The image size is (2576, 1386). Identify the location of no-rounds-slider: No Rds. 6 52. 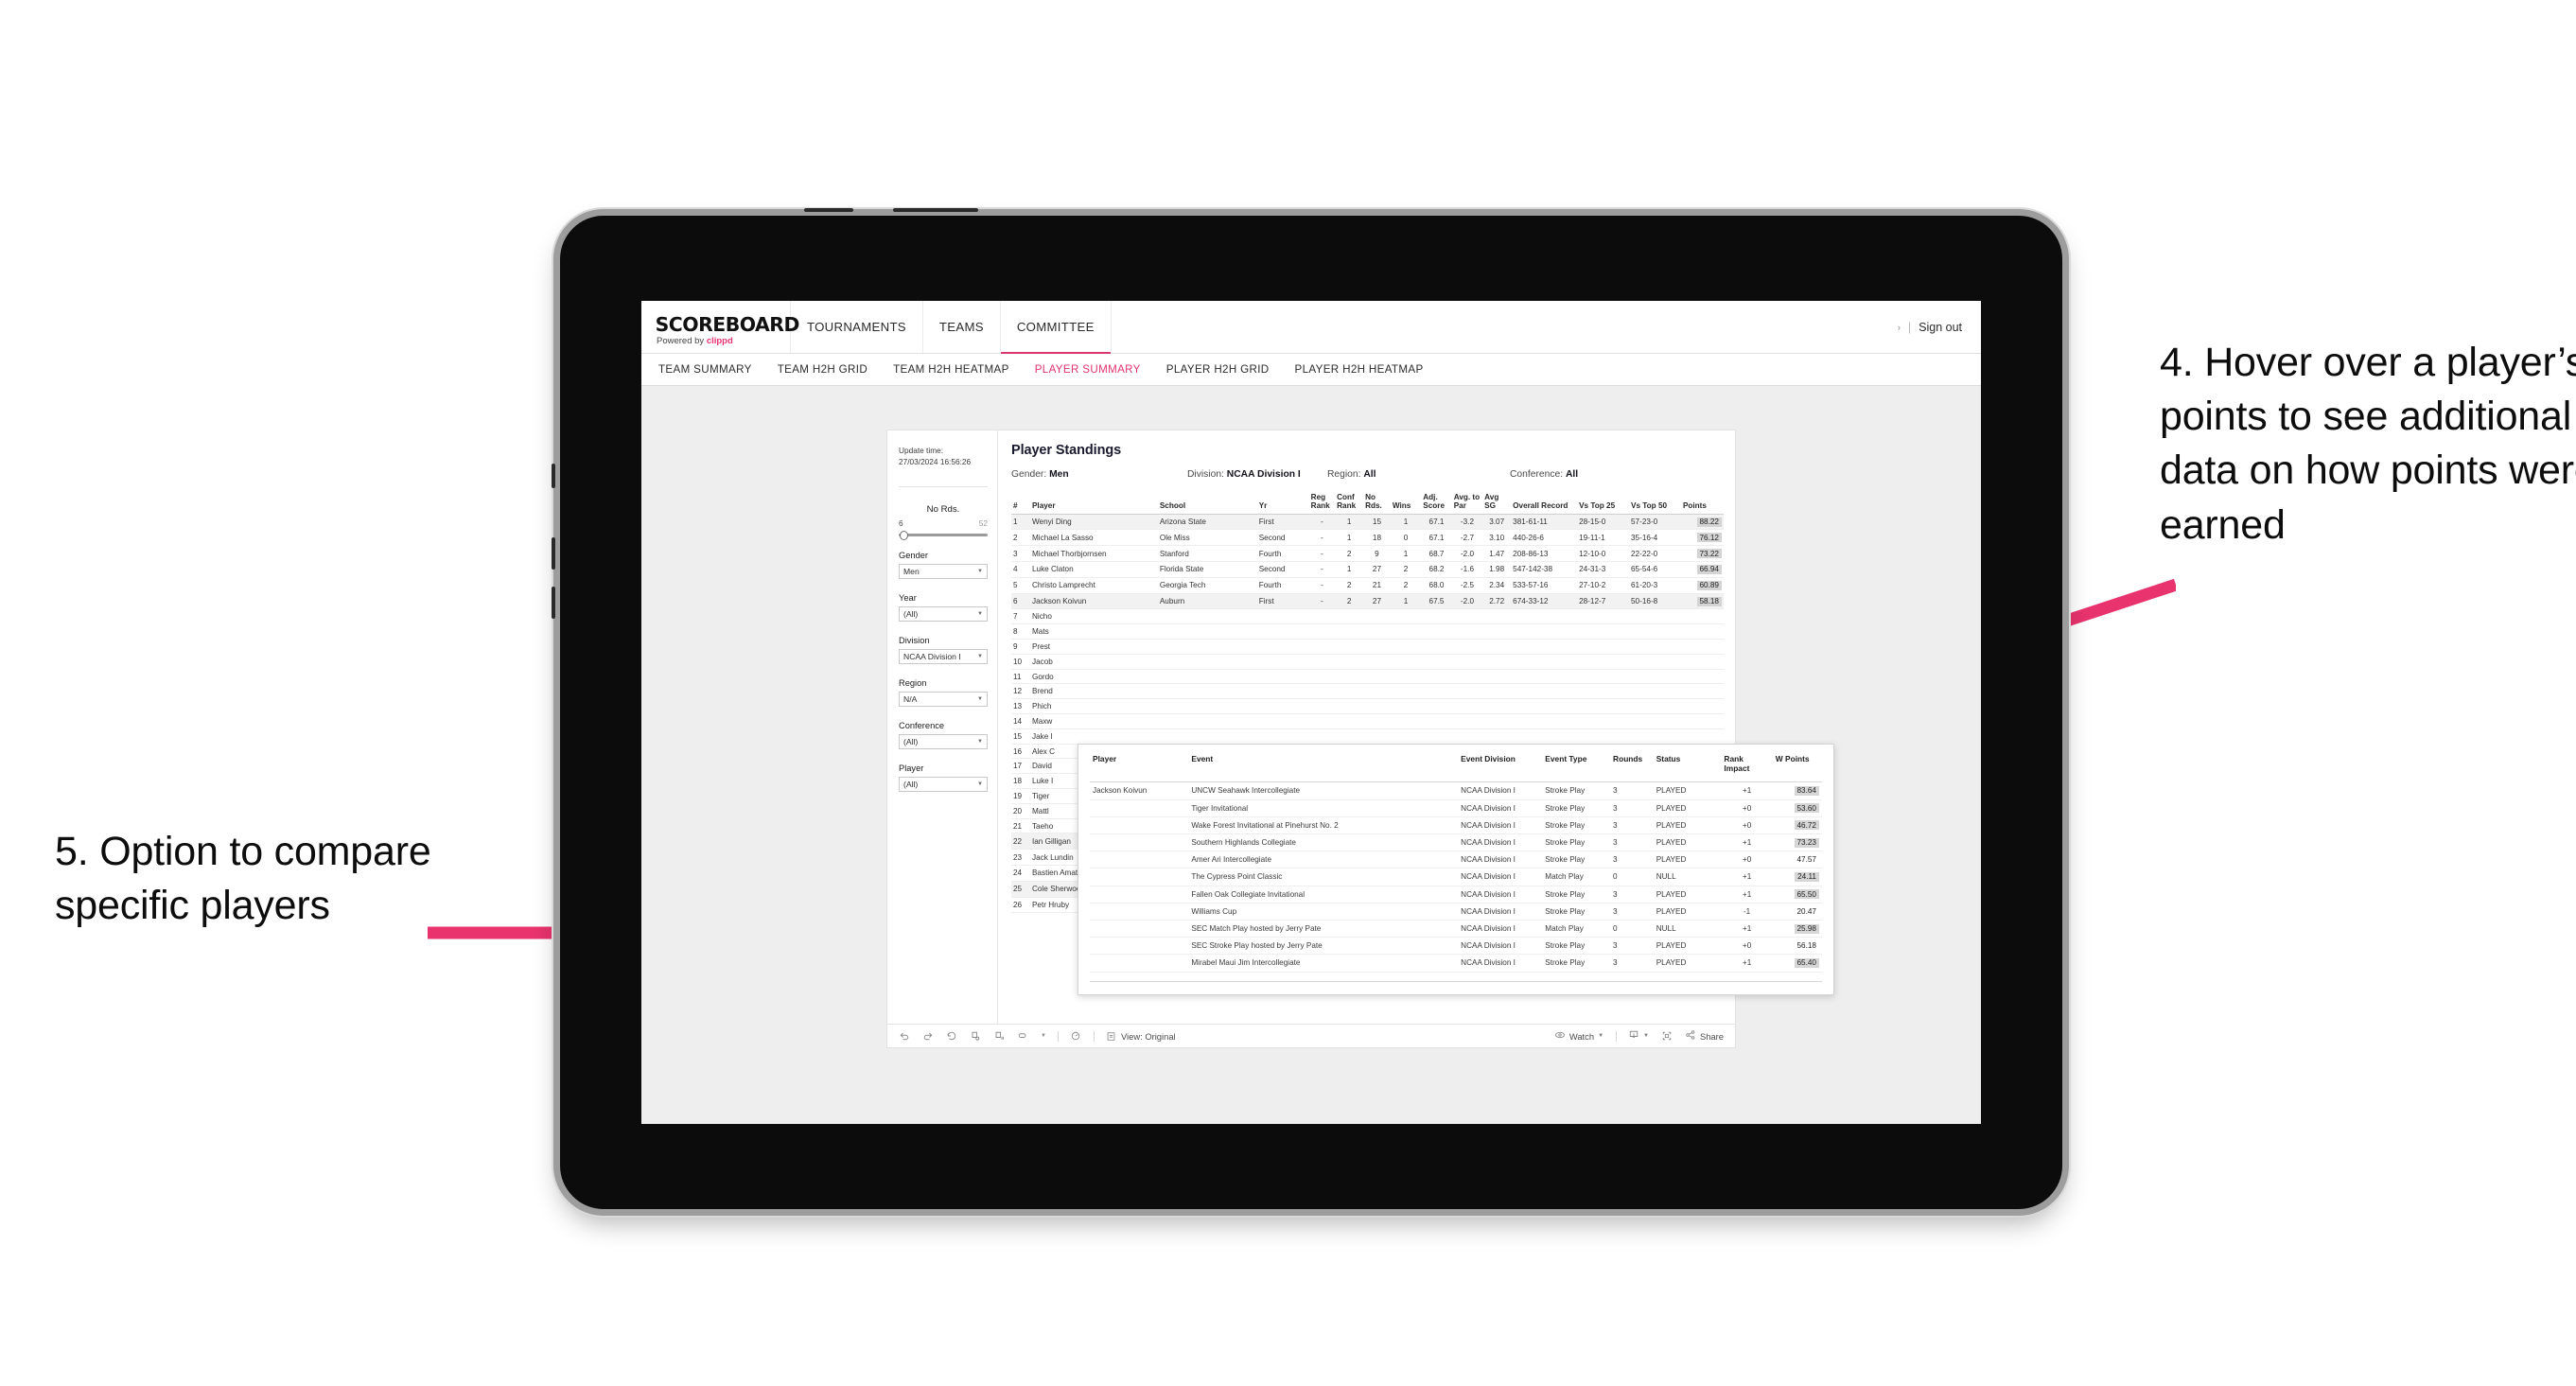
(948, 522).